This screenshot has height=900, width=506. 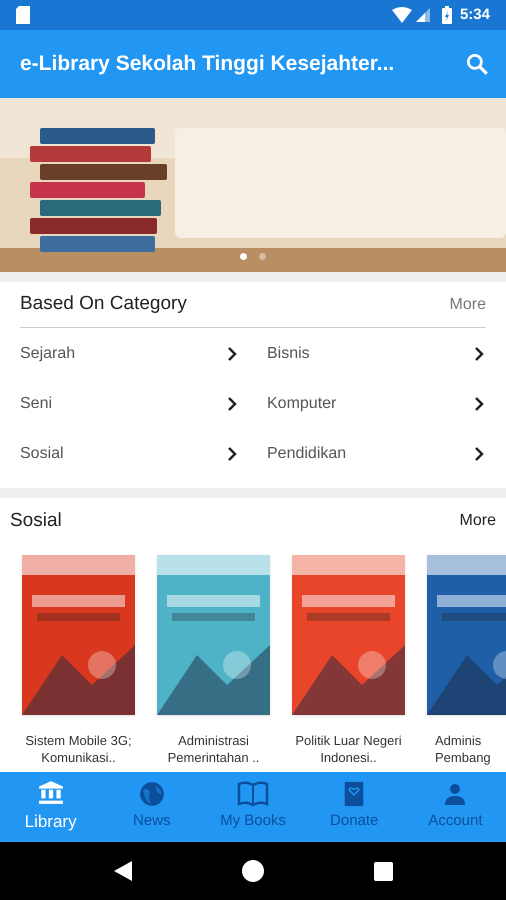 What do you see at coordinates (78, 660) in the screenshot?
I see `book-item: Sistem Mobile 3G; Komunikasi..` at bounding box center [78, 660].